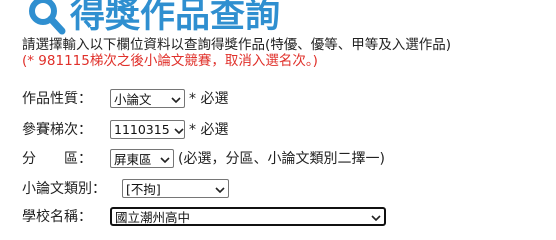  What do you see at coordinates (133, 159) in the screenshot?
I see `region-select-value: 屏東區` at bounding box center [133, 159].